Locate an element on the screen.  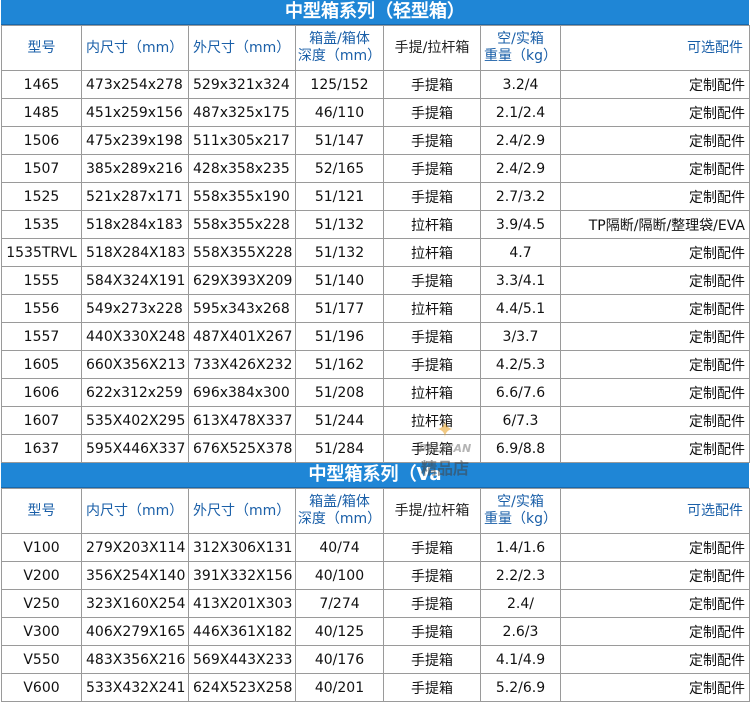
cell-outer-size: 676X525X378 is located at coordinates (242, 448).